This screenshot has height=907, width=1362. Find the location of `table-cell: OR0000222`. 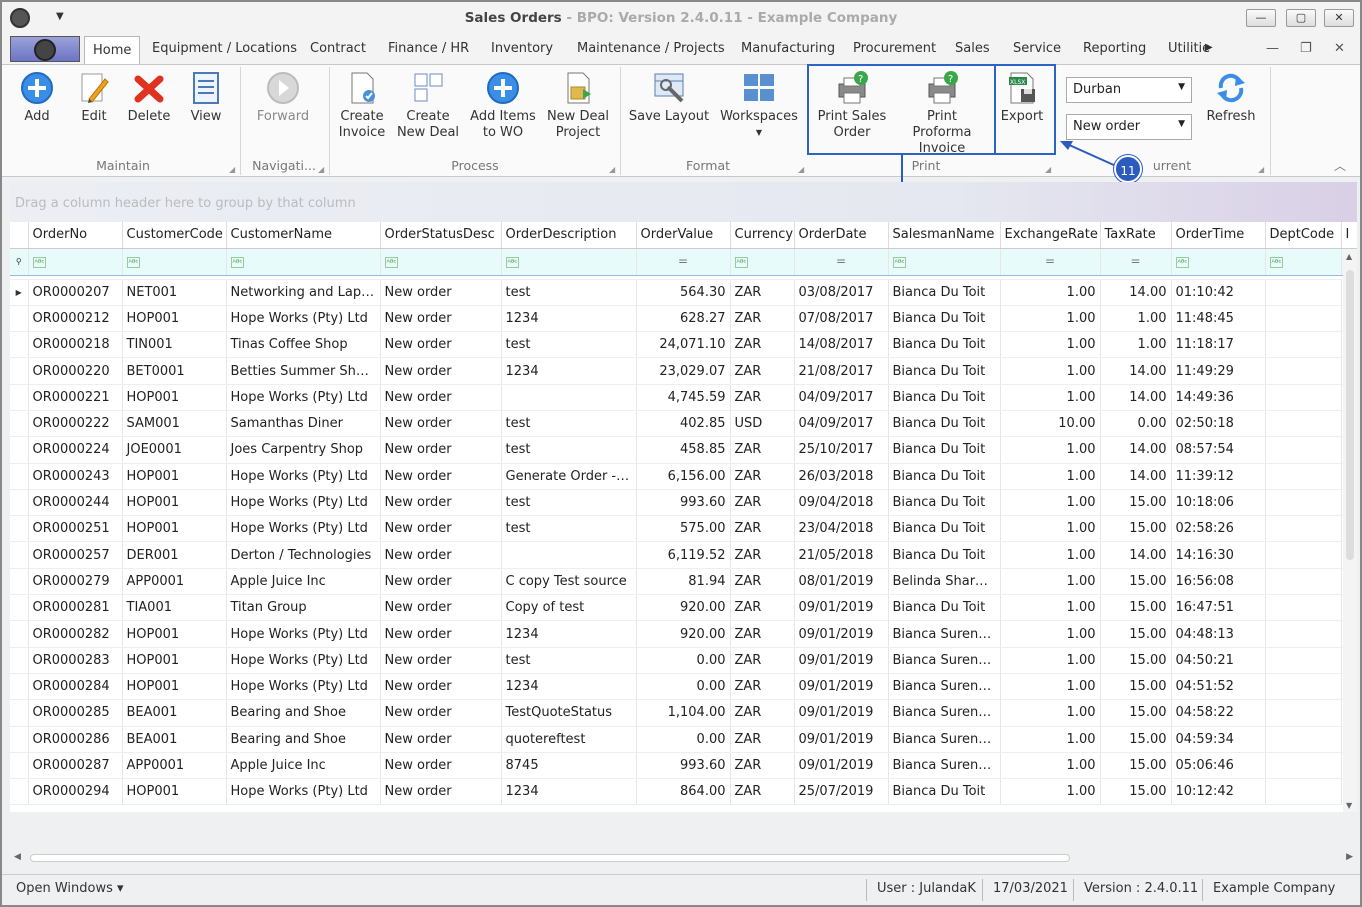

table-cell: OR0000222 is located at coordinates (75, 424).